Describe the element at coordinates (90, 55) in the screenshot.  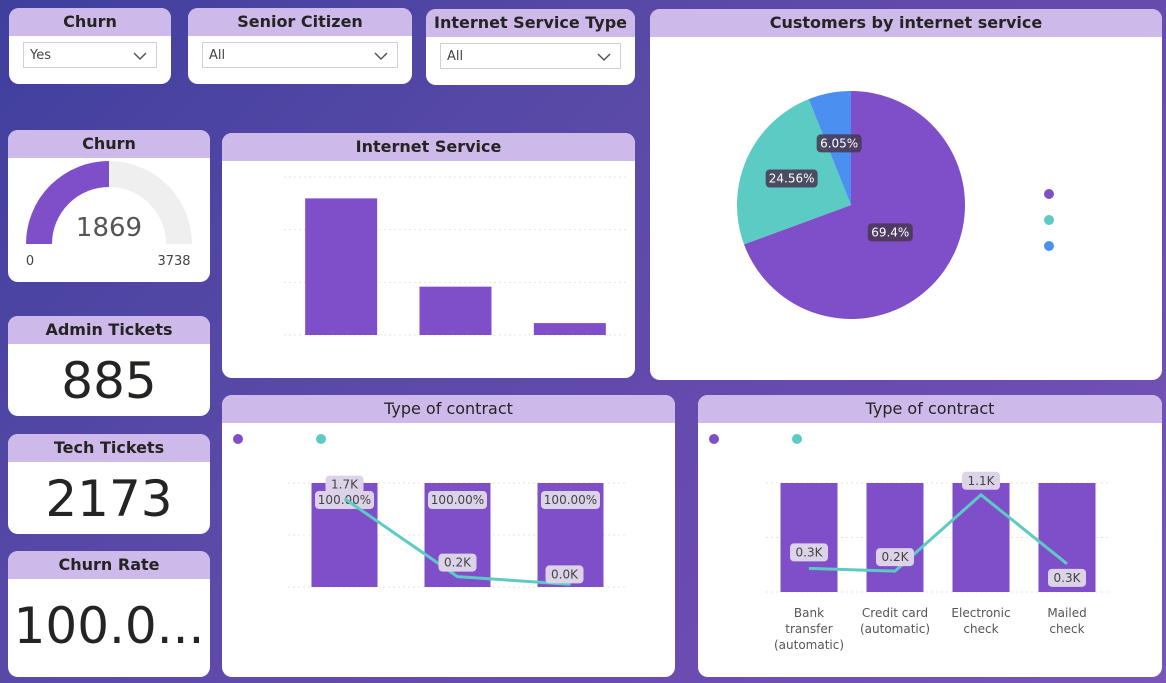
I see `churn-dropdown: Yes` at that location.